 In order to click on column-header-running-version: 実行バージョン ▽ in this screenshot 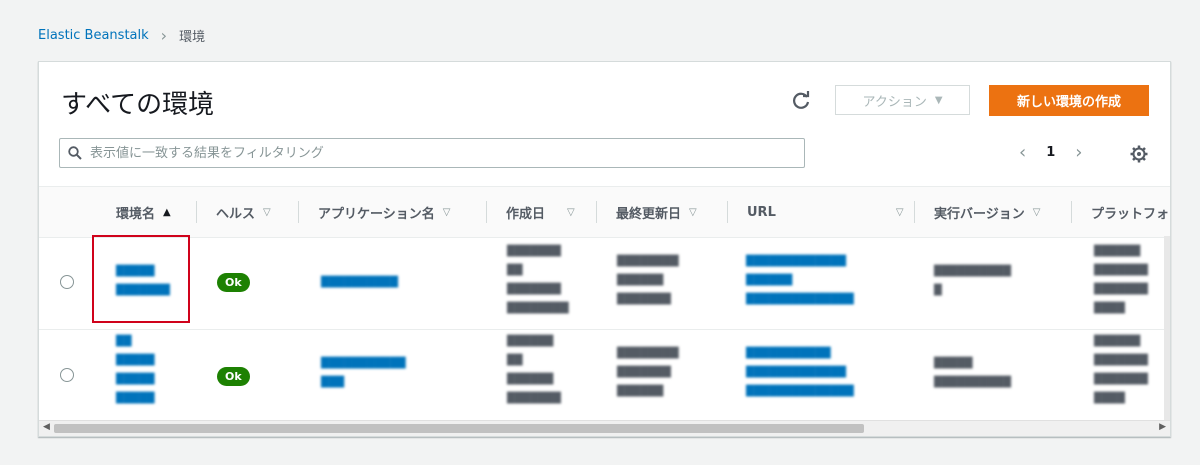, I will do `click(991, 212)`.